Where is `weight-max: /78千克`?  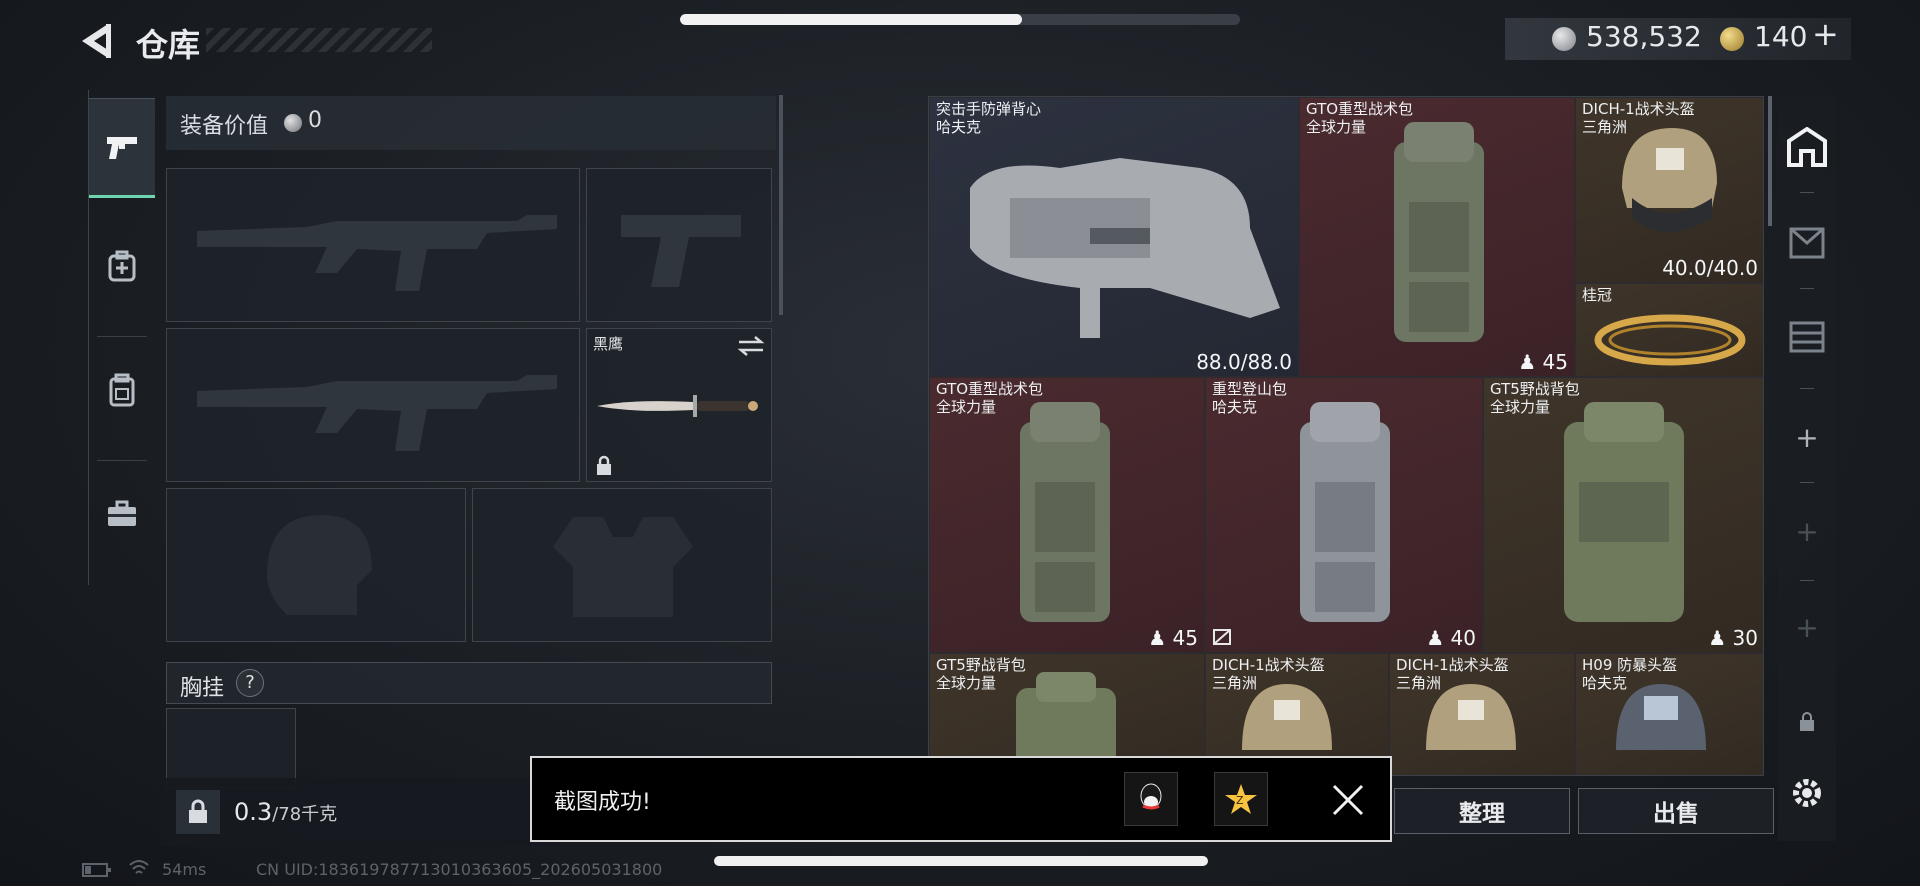 weight-max: /78千克 is located at coordinates (305, 814).